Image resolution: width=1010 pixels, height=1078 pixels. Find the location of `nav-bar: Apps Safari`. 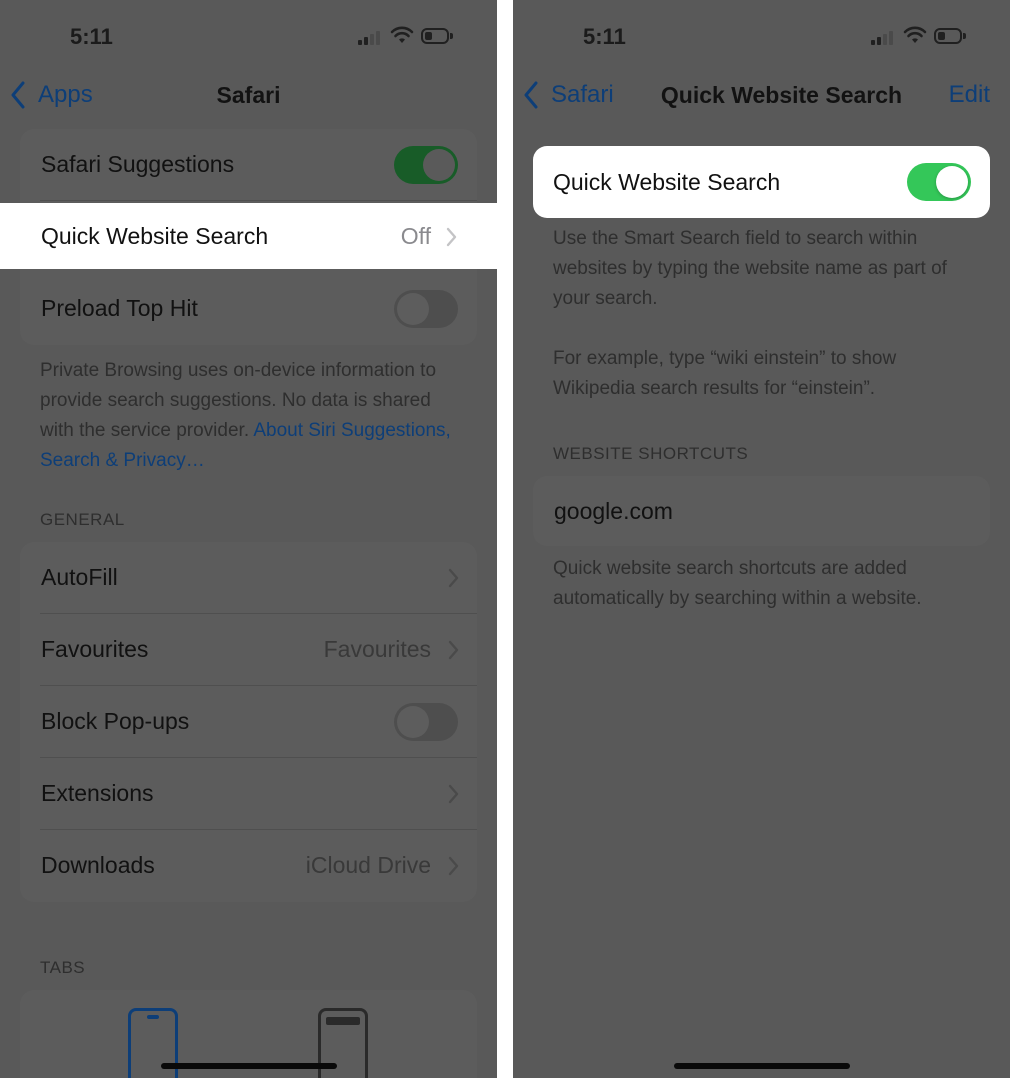

nav-bar: Apps Safari is located at coordinates (248, 96).